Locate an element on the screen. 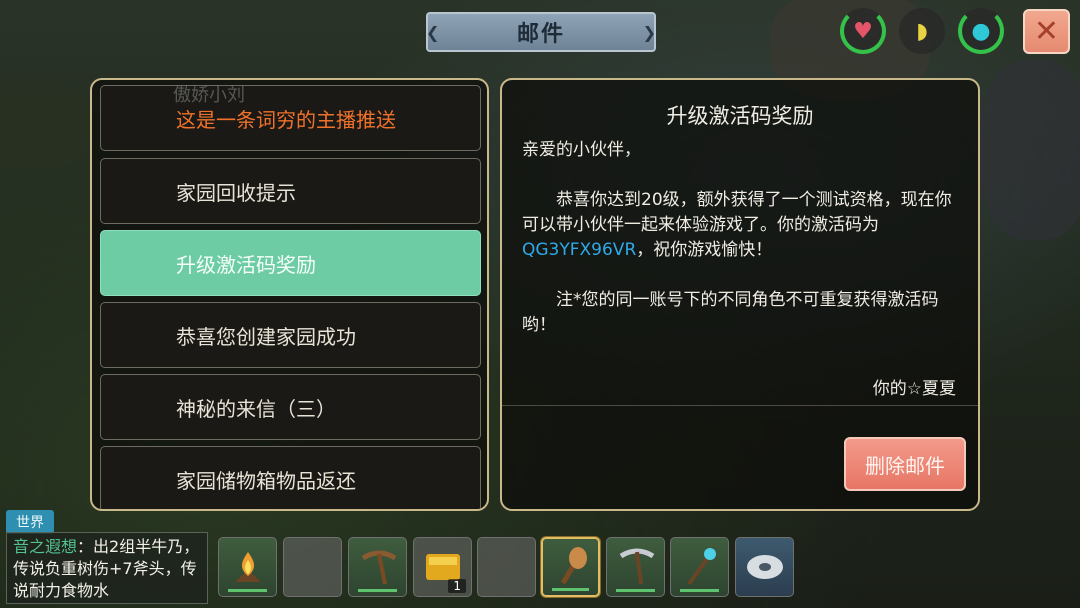  mail-list-item-label: 恭喜您创建家园成功 is located at coordinates (266, 336).